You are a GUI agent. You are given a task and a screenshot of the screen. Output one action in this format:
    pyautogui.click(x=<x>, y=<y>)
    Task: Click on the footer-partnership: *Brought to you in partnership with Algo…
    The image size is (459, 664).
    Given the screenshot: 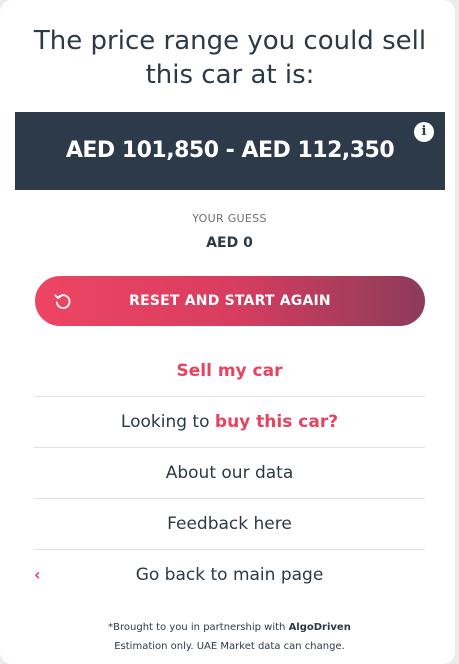 What is the action you would take?
    pyautogui.click(x=229, y=627)
    